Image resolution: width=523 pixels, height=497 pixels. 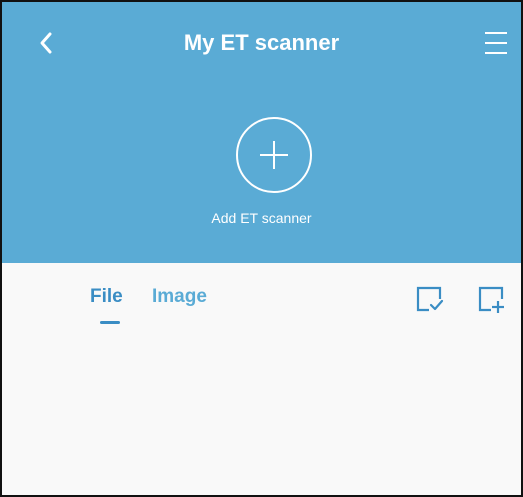 I want to click on active-tab-indicator, so click(x=110, y=322).